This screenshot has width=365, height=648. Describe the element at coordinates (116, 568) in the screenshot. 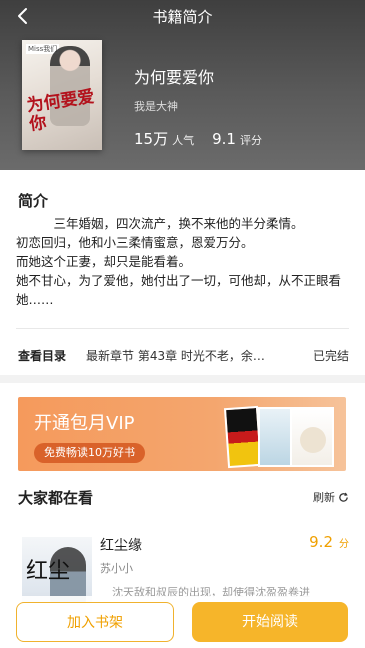

I see `recommend-book-author: 苏小小` at that location.